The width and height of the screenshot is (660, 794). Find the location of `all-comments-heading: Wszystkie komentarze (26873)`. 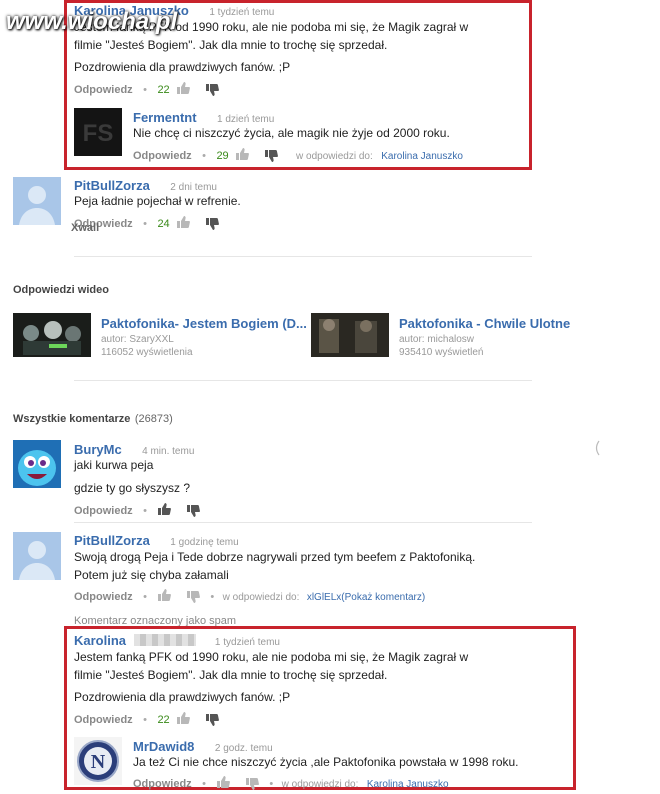

all-comments-heading: Wszystkie komentarze (26873) is located at coordinates (93, 418).